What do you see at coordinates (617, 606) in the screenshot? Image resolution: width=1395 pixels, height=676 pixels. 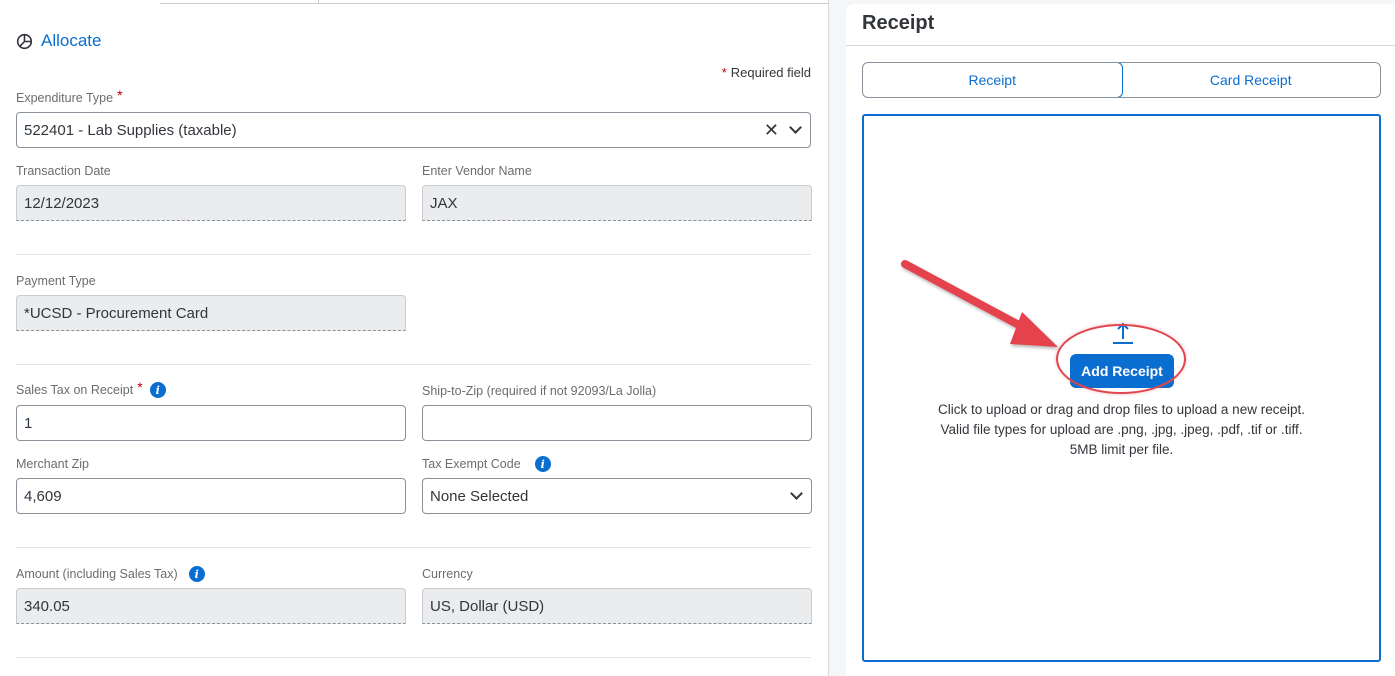 I see `currency-field: US, Dollar (USD)` at bounding box center [617, 606].